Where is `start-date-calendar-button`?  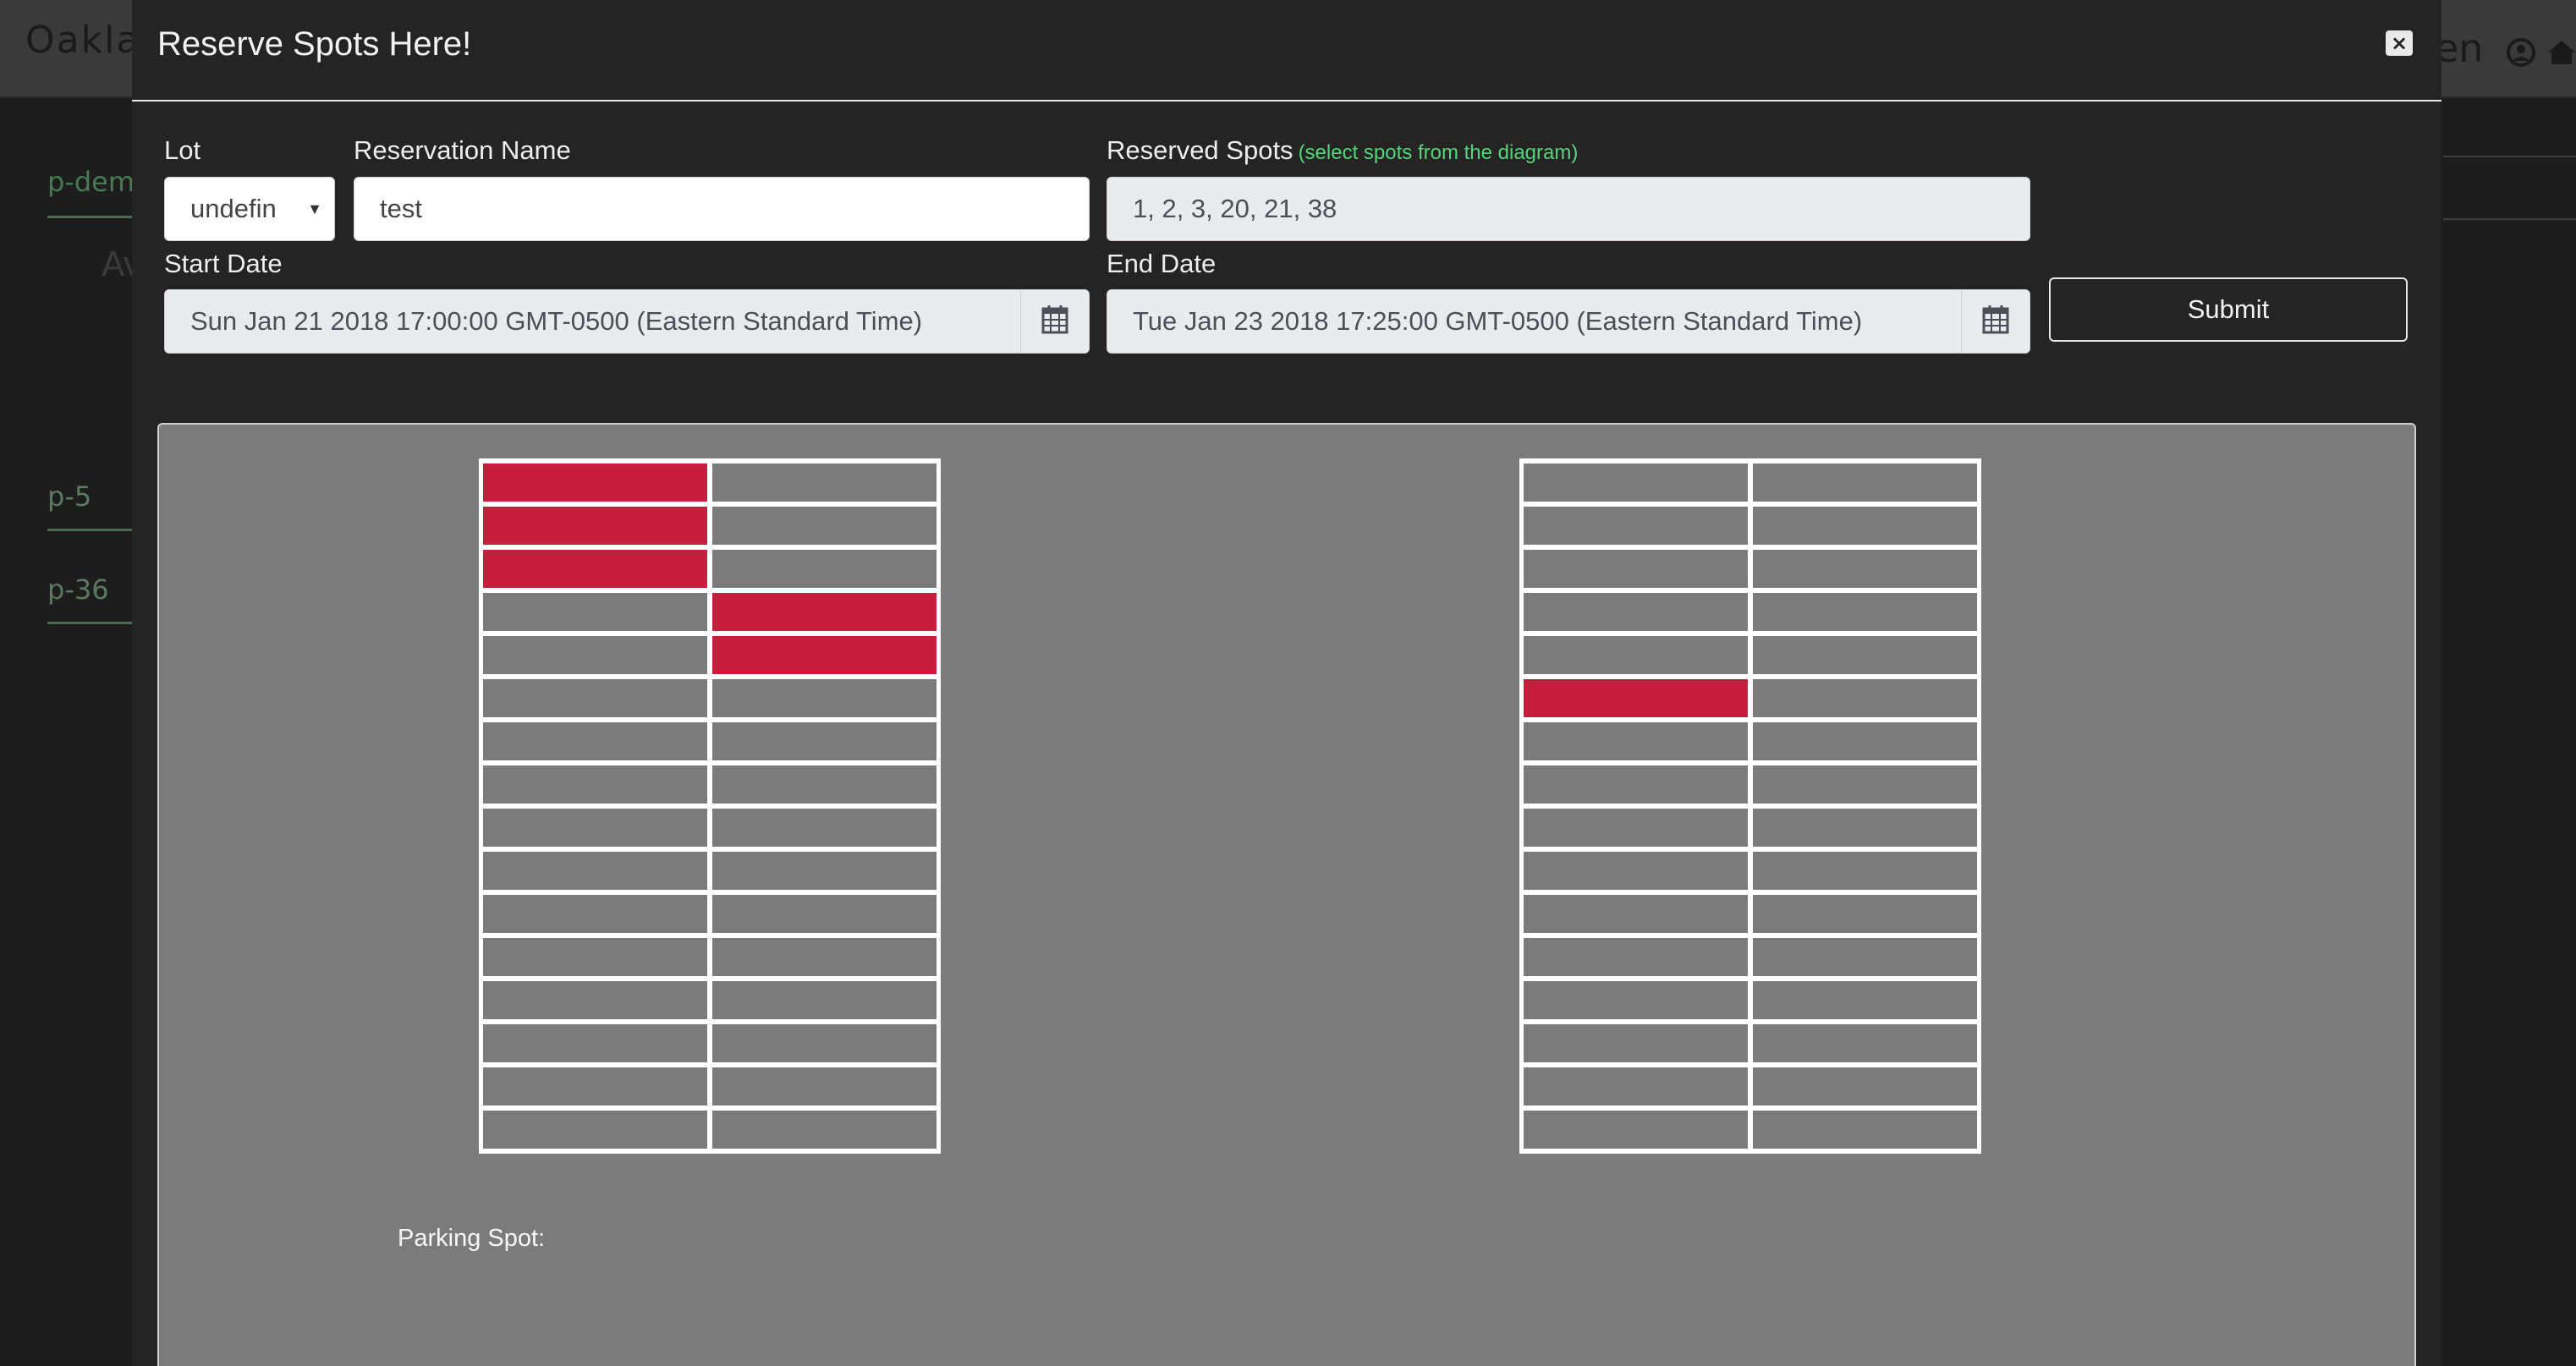
start-date-calendar-button is located at coordinates (1054, 321).